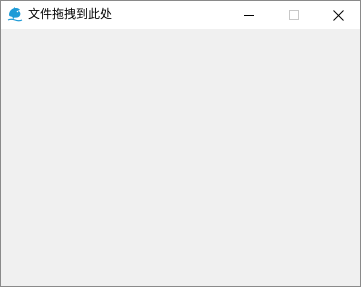 The image size is (361, 287). Describe the element at coordinates (70, 14) in the screenshot. I see `window-title: 文件拖拽到此处` at that location.